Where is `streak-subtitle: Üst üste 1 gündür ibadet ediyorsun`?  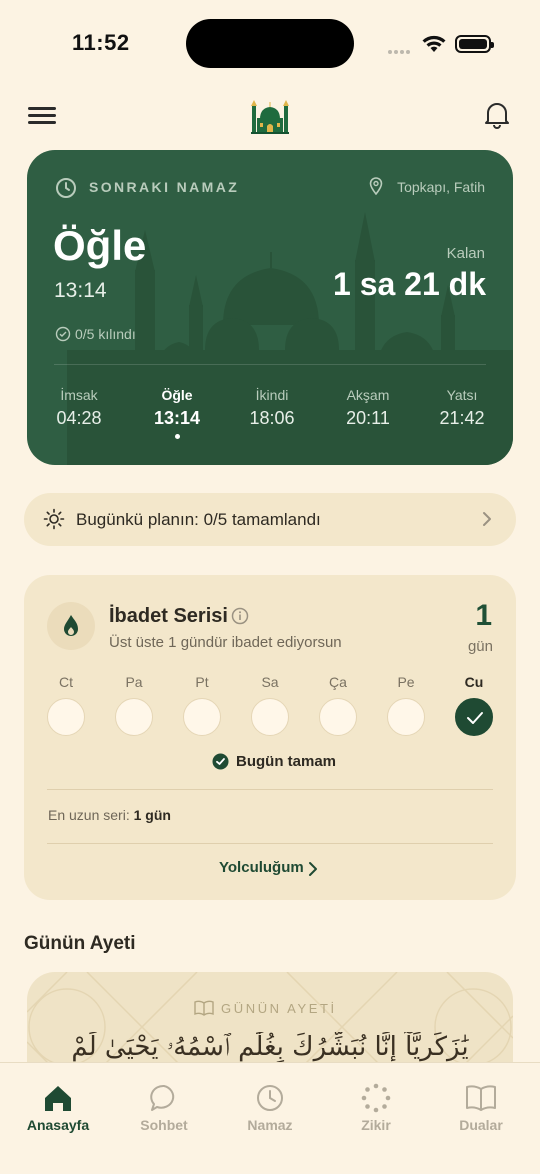
streak-subtitle: Üst üste 1 gündür ibadet ediyorsun is located at coordinates (225, 642).